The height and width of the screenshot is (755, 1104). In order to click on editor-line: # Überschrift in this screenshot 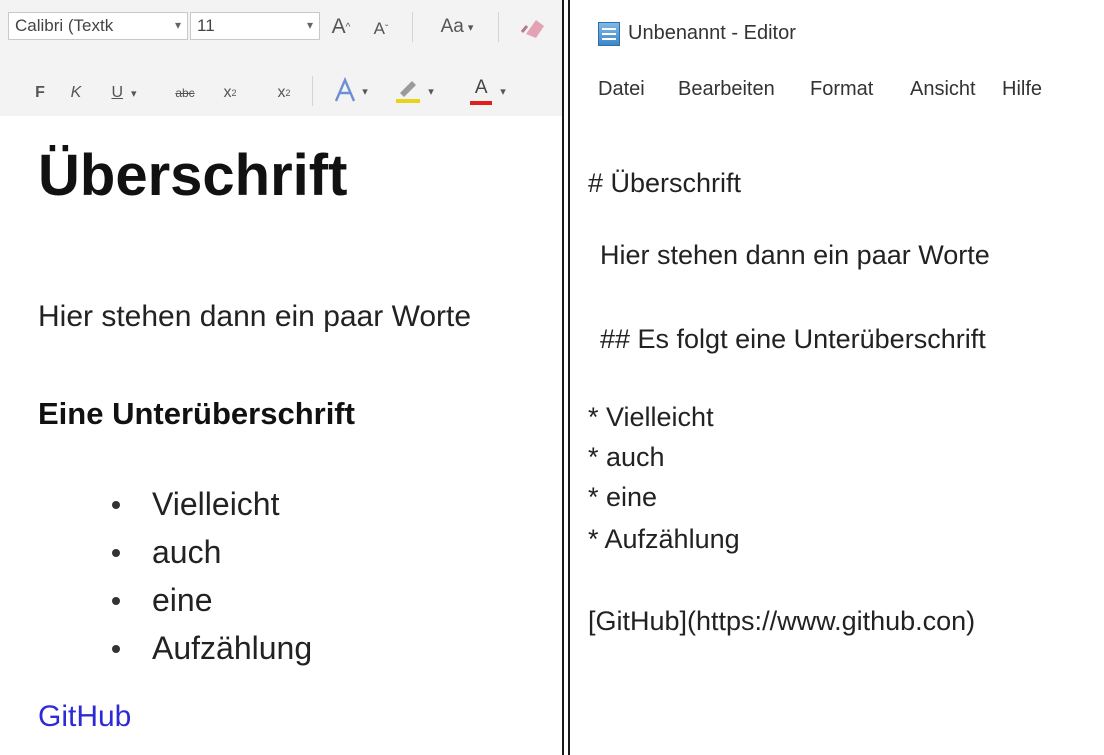, I will do `click(664, 183)`.